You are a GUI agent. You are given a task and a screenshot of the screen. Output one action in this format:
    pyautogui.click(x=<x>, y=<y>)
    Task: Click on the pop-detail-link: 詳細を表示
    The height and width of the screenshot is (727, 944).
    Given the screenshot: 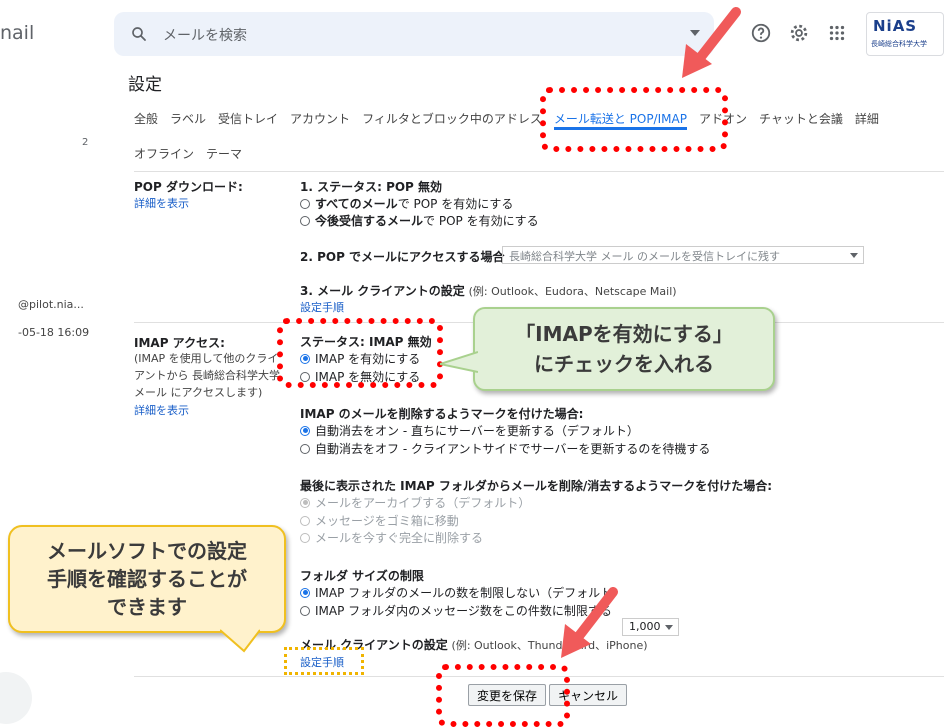 What is the action you would take?
    pyautogui.click(x=161, y=203)
    